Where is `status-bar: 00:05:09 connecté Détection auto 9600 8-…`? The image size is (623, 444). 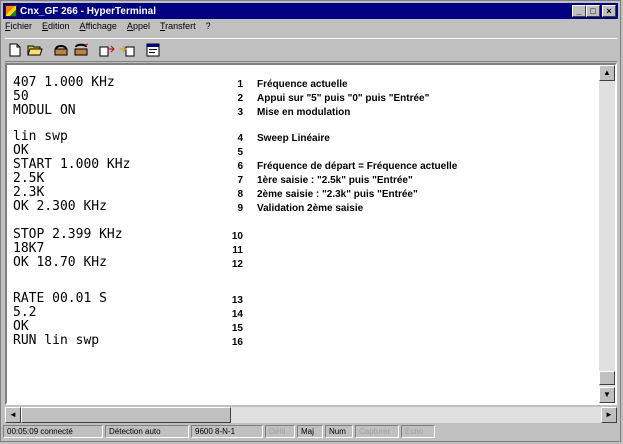
status-bar: 00:05:09 connecté Détection auto 9600 8-… is located at coordinates (310, 432).